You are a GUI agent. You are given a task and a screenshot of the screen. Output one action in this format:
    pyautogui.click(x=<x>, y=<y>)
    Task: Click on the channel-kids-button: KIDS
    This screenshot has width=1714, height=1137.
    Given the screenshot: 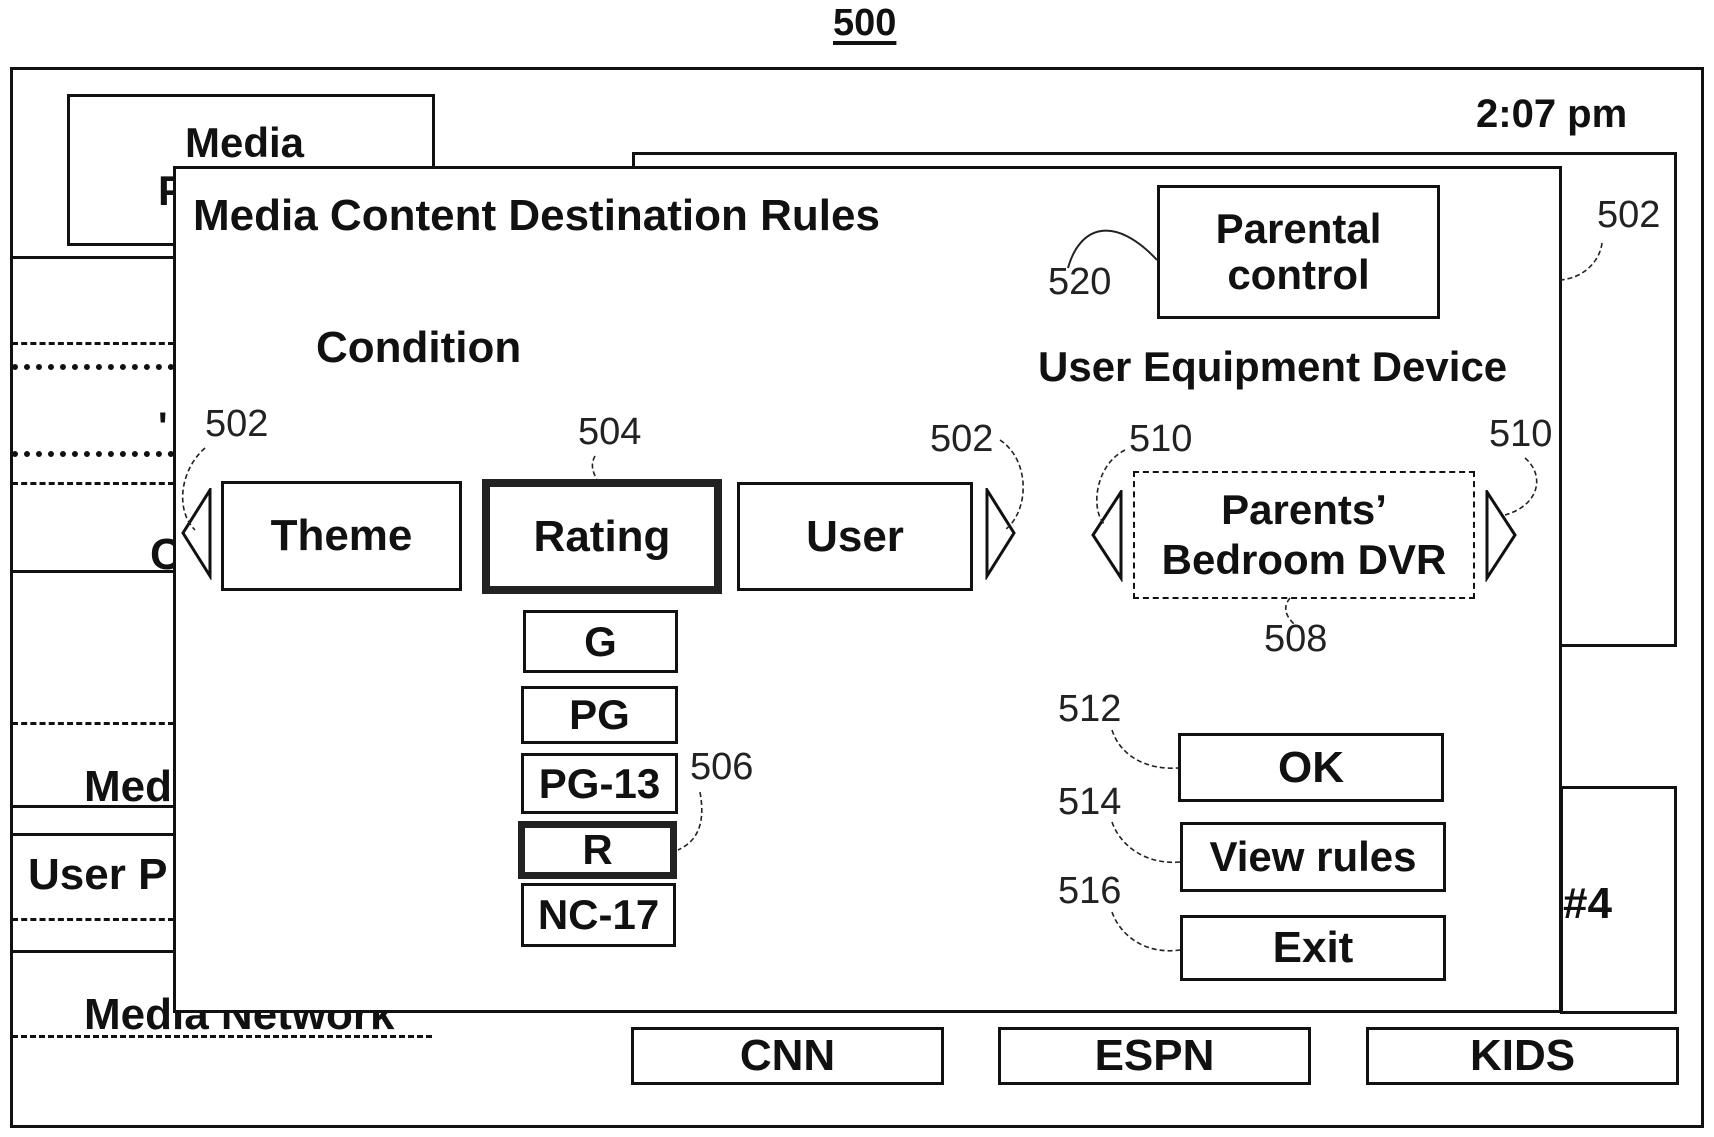 What is the action you would take?
    pyautogui.click(x=1522, y=1056)
    